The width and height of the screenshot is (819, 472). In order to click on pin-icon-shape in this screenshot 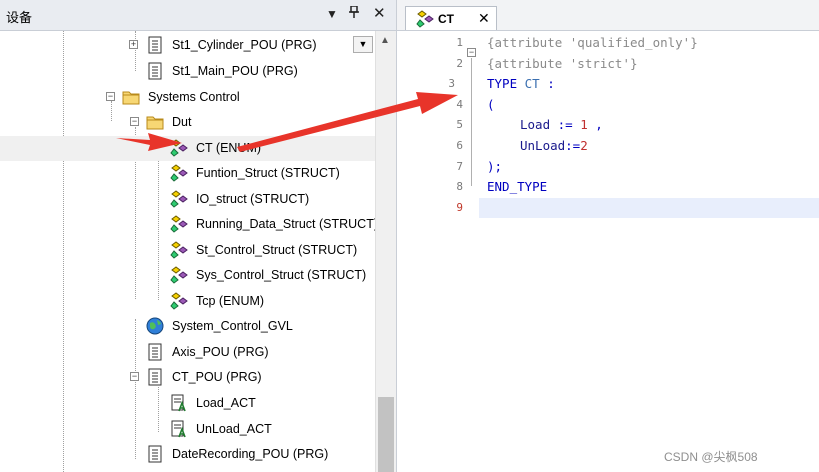, I will do `click(354, 11)`.